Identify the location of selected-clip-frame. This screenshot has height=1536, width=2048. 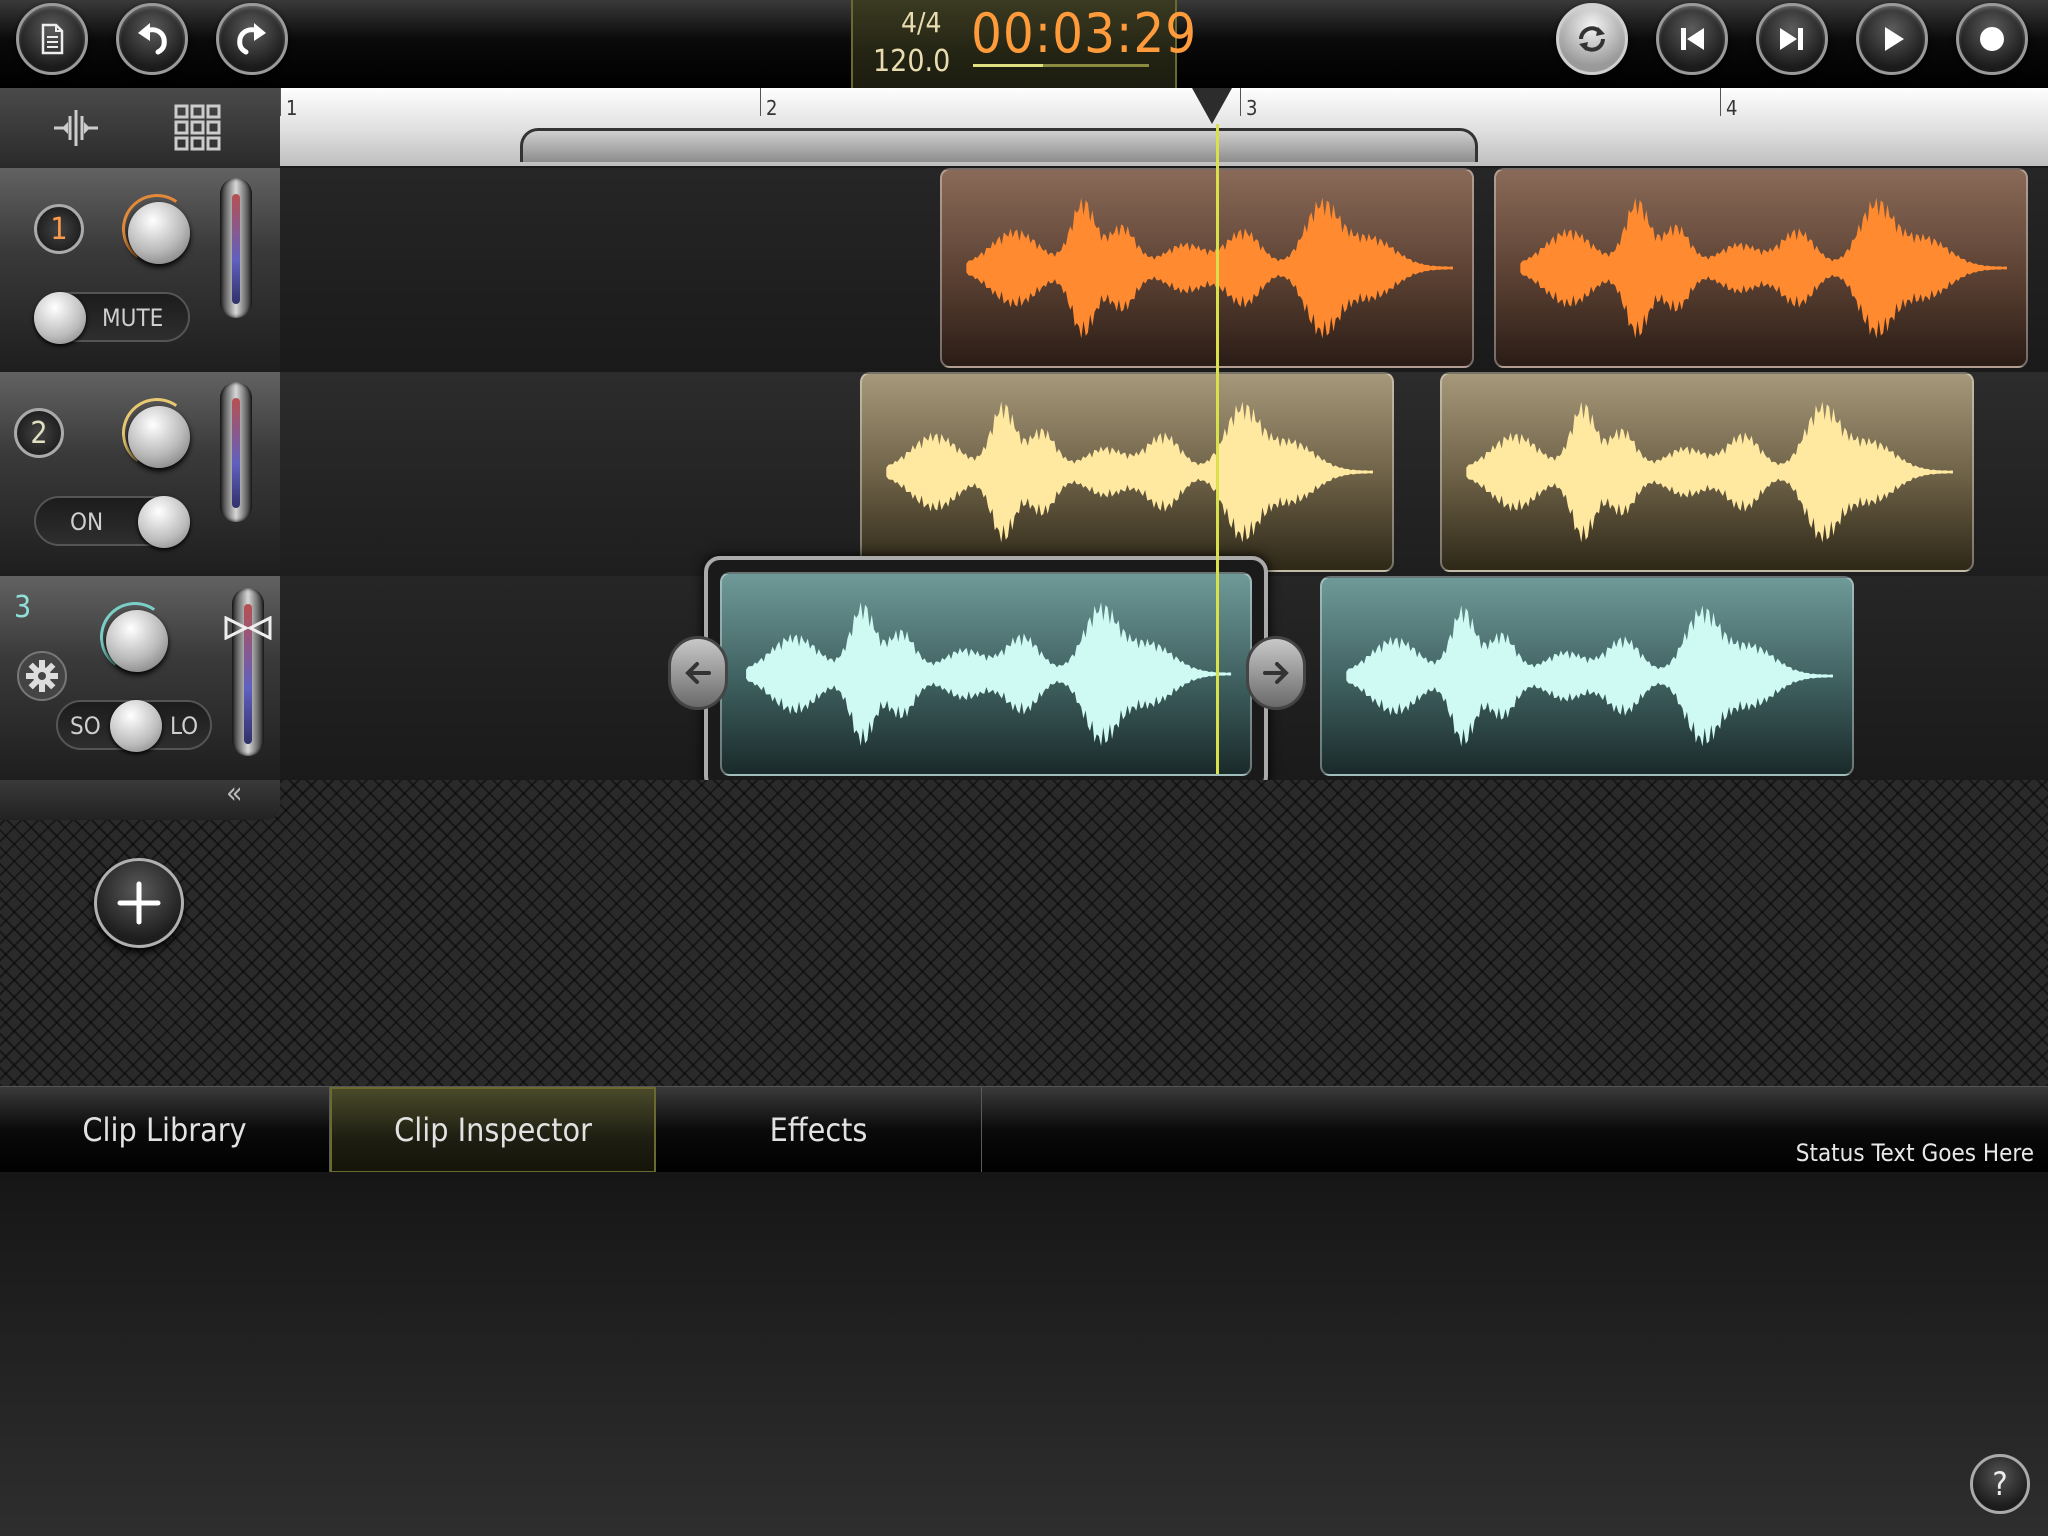
(986, 674).